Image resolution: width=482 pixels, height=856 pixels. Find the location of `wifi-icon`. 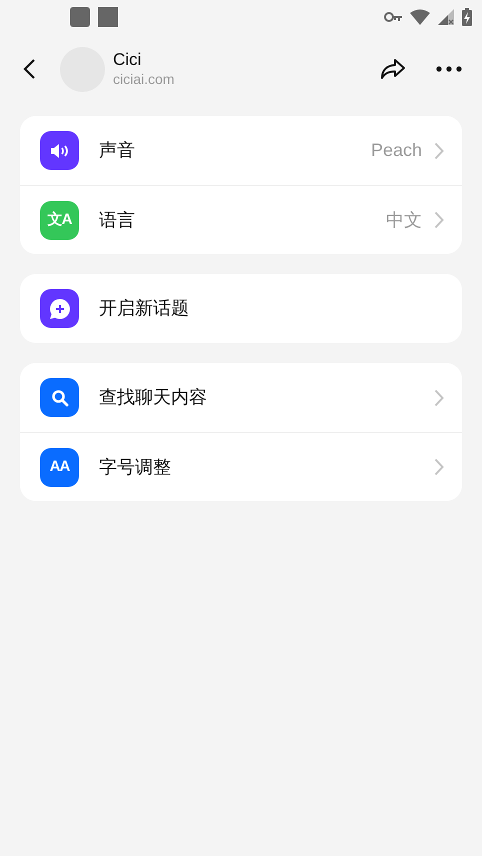

wifi-icon is located at coordinates (420, 17).